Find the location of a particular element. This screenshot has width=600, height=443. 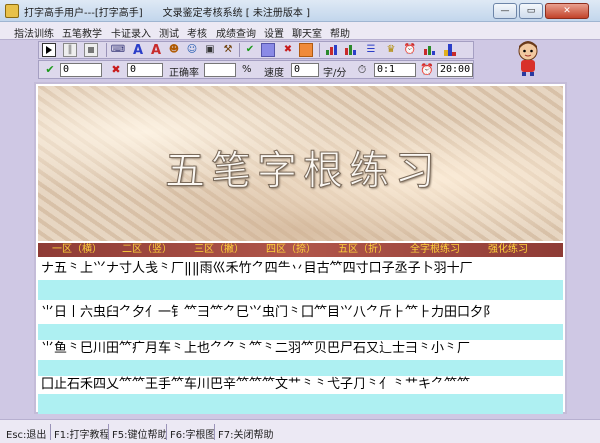

app-icon is located at coordinates (12, 11).